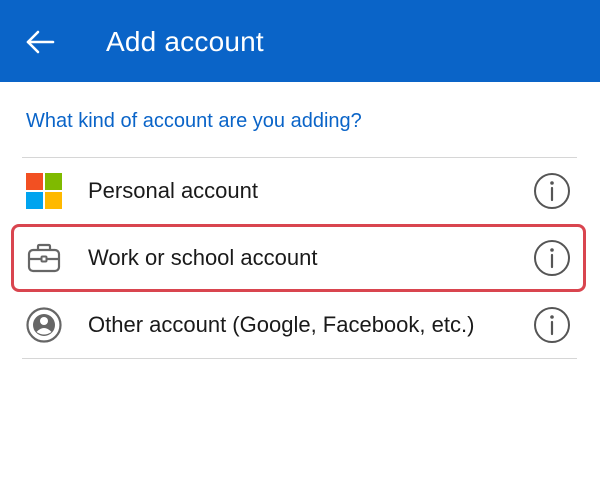 The height and width of the screenshot is (480, 600). I want to click on personal-account-info-button, so click(552, 191).